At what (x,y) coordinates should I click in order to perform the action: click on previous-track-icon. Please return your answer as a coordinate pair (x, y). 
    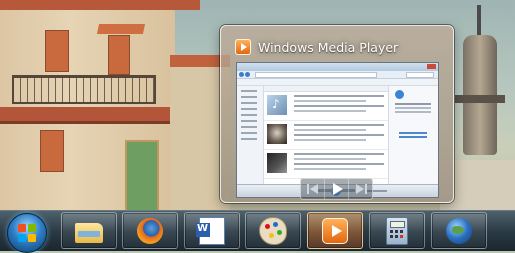
    Looking at the image, I should click on (312, 189).